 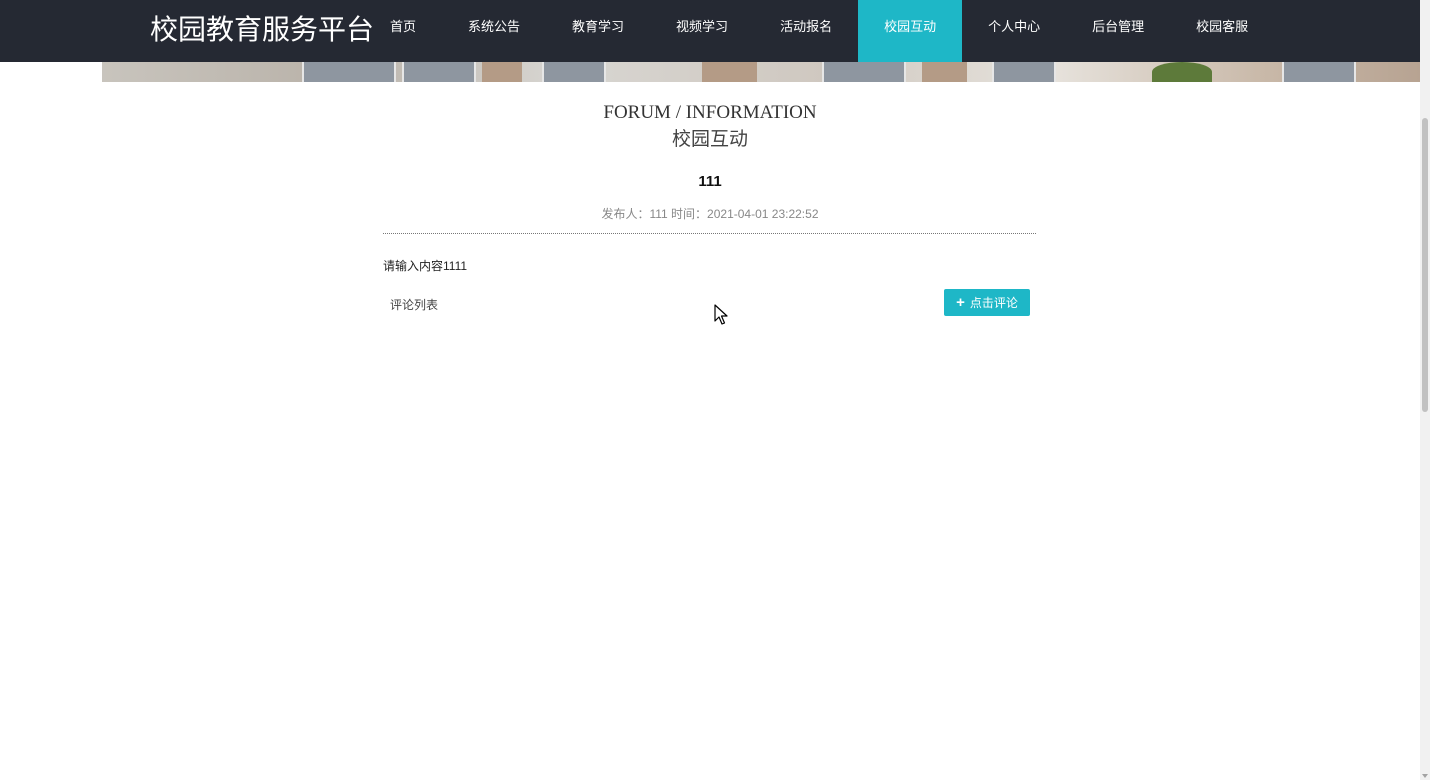 I want to click on post-divider, so click(x=709, y=233).